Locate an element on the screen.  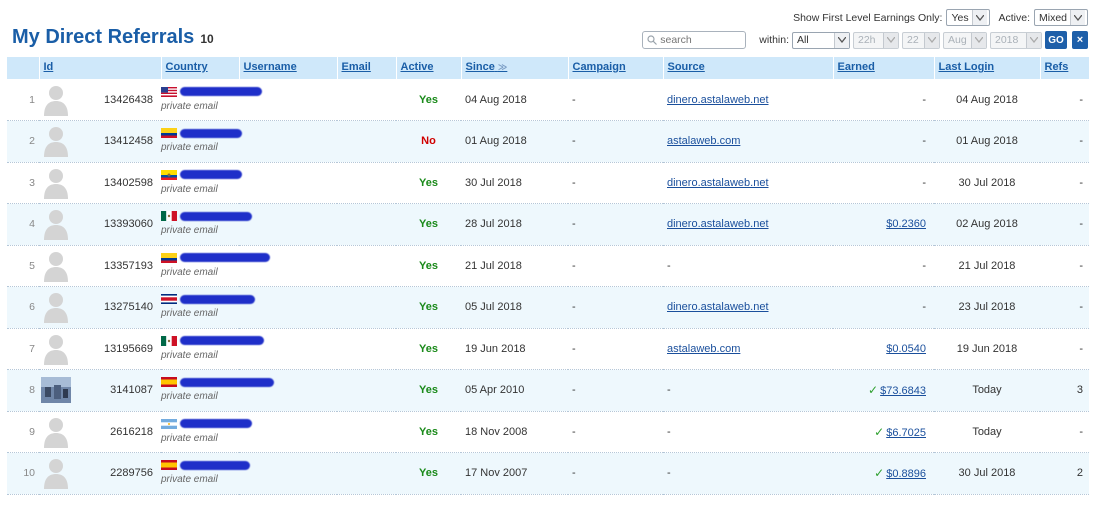
page-title: My Direct Referrals is located at coordinates (103, 37).